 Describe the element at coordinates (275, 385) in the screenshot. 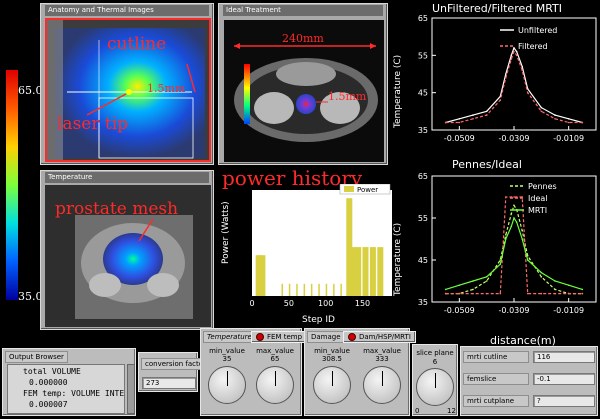

I see `temp-max-dial` at that location.